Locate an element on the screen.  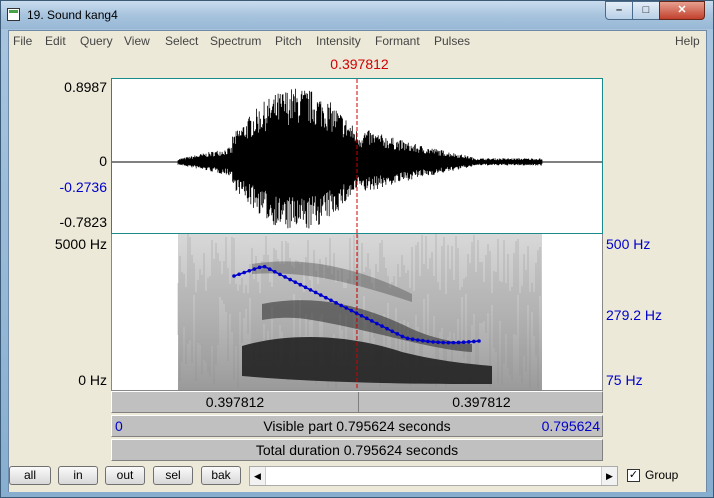
title-bar: 19. Sound kang4 – □ ✕ is located at coordinates (357, 15).